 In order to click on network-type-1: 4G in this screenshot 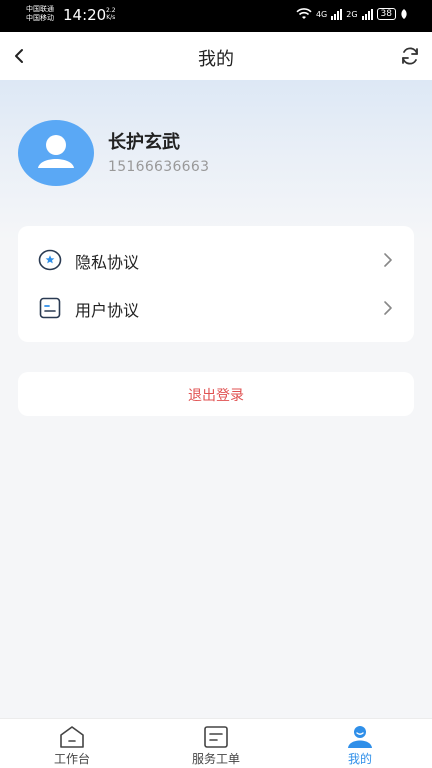, I will do `click(321, 14)`.